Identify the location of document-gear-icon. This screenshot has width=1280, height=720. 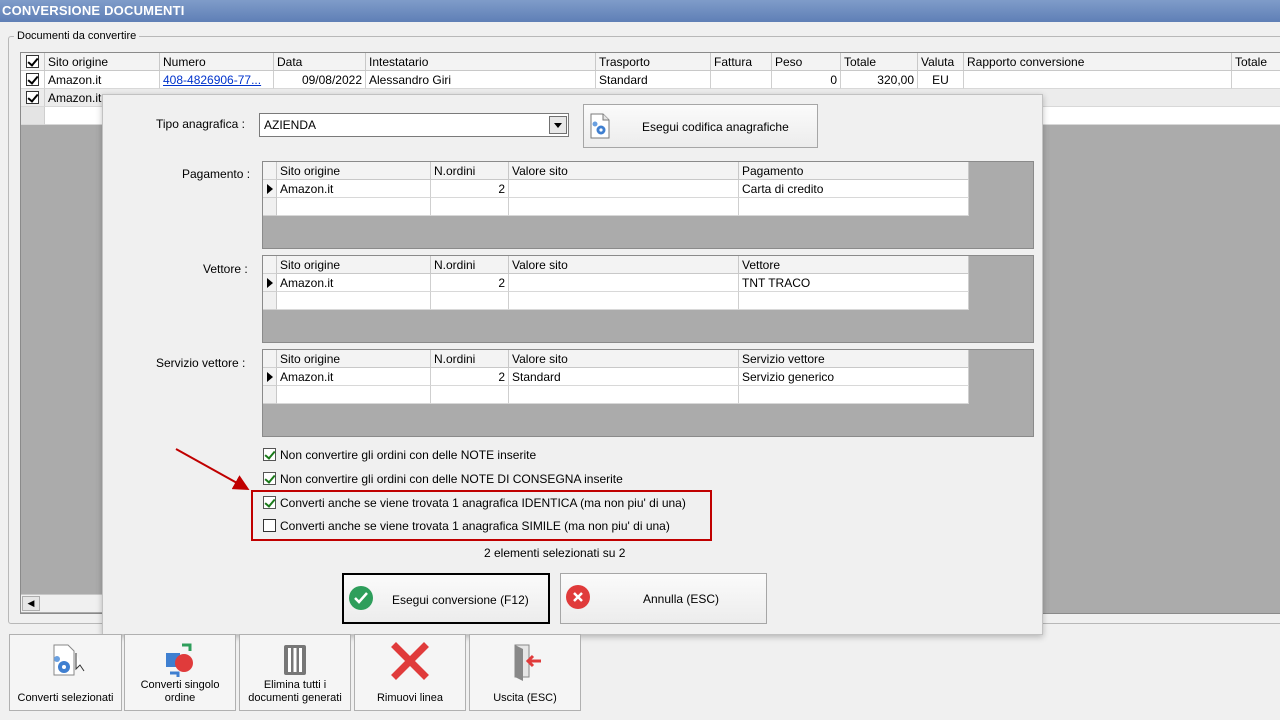
(600, 126).